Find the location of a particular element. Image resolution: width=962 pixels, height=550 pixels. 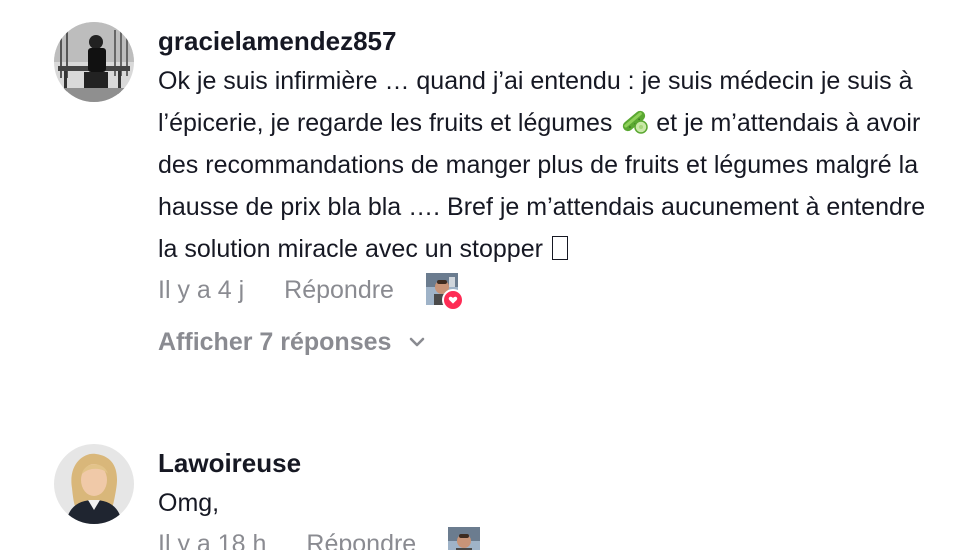

timestamp: Il y a 4 j is located at coordinates (201, 289).